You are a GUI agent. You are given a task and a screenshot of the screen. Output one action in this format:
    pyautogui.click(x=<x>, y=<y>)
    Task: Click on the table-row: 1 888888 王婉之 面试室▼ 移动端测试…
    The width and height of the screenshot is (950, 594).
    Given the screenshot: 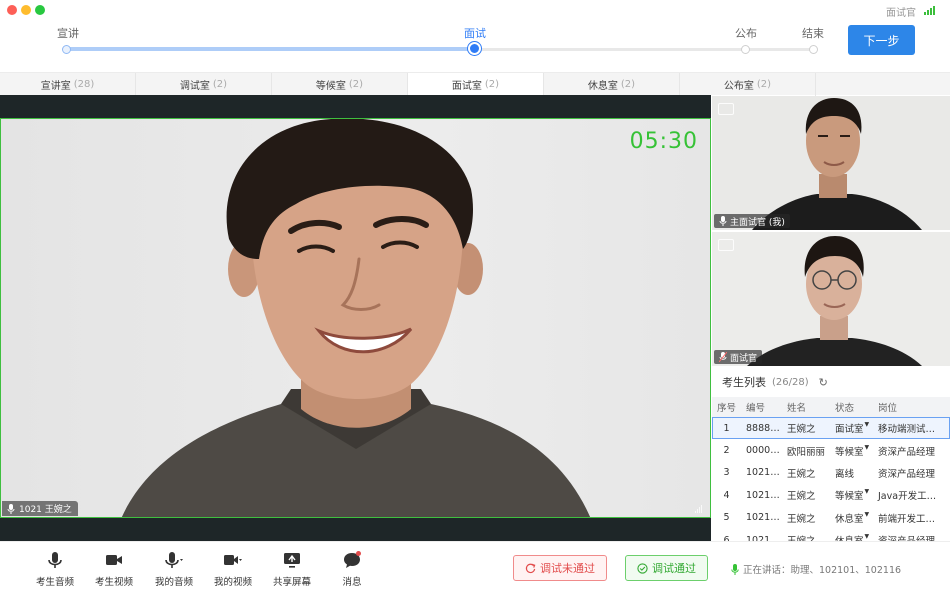 What is the action you would take?
    pyautogui.click(x=831, y=428)
    